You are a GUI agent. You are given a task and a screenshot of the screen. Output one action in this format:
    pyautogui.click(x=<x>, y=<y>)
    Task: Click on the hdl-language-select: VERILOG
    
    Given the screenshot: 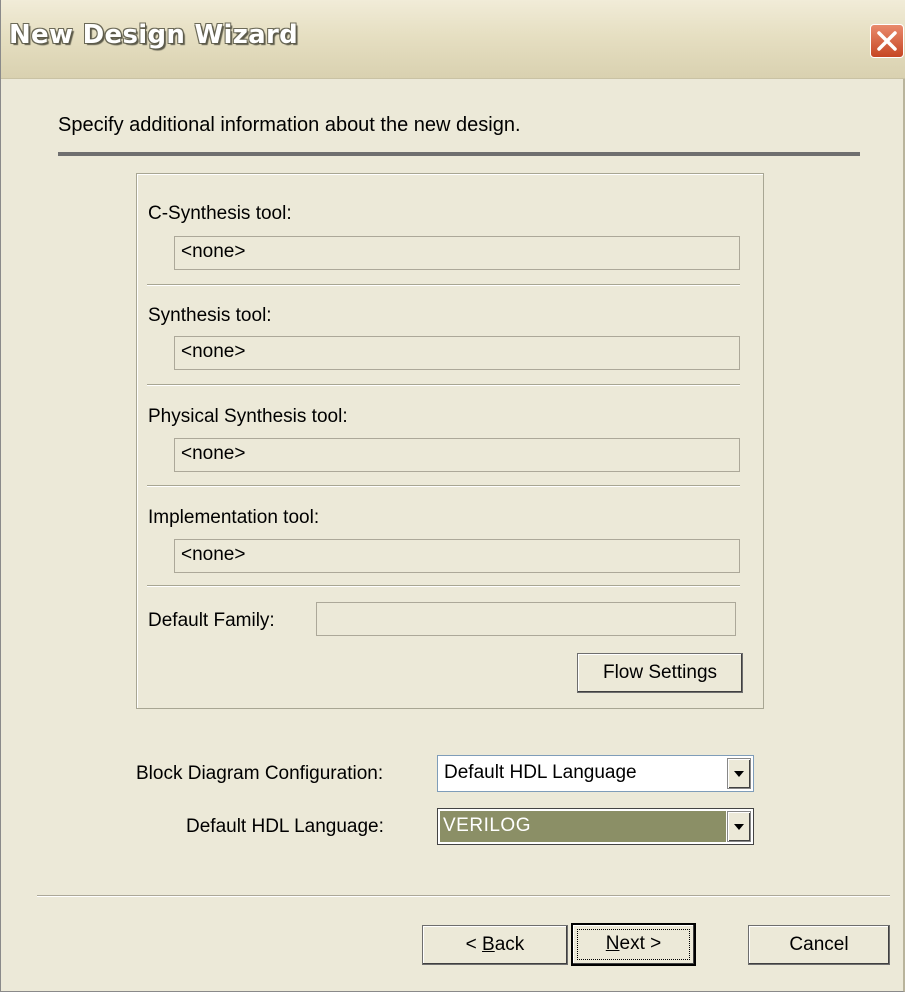 What is the action you would take?
    pyautogui.click(x=595, y=826)
    